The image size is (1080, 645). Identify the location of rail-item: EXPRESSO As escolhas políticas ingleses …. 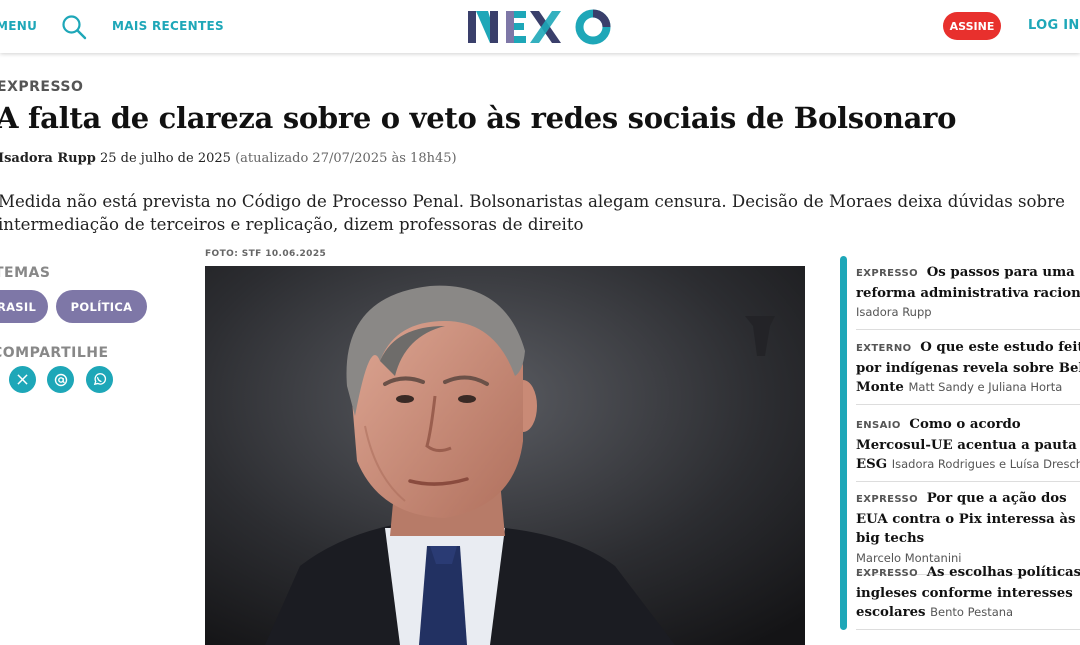
(968, 596).